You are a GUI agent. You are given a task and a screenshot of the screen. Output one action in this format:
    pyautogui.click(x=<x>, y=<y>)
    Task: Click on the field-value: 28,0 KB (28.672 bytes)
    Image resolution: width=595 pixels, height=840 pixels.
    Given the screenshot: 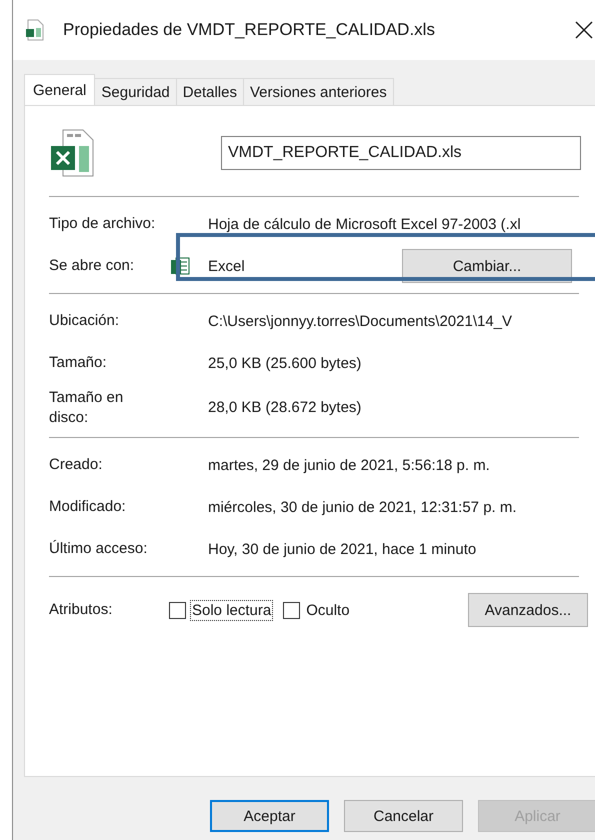 What is the action you would take?
    pyautogui.click(x=285, y=407)
    